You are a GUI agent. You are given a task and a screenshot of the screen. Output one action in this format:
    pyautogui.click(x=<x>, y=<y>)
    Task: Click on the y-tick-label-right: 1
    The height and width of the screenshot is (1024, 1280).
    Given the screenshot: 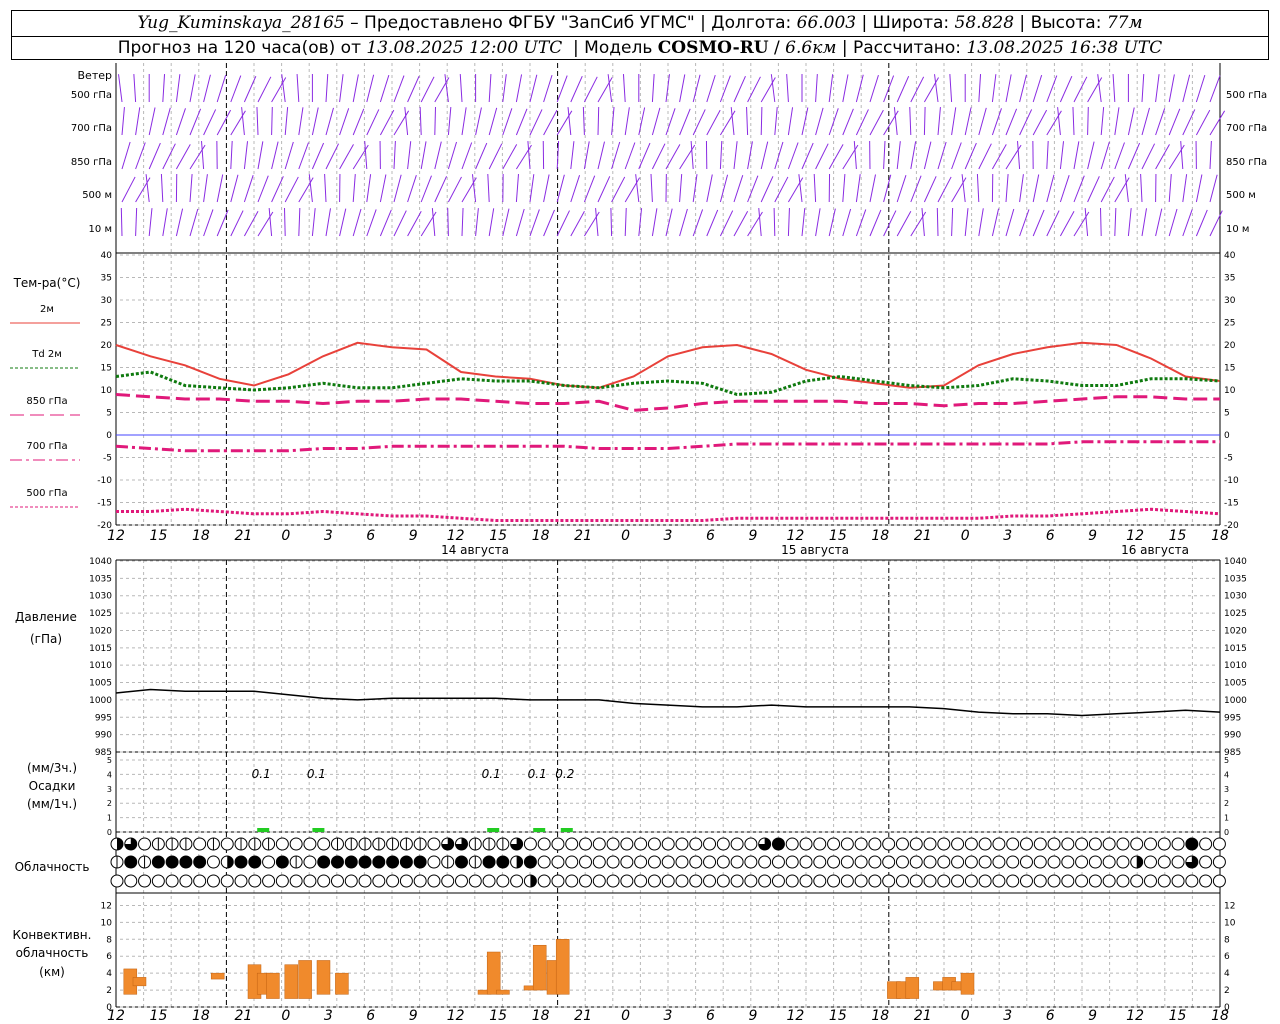 What is the action you would take?
    pyautogui.click(x=1226, y=818)
    